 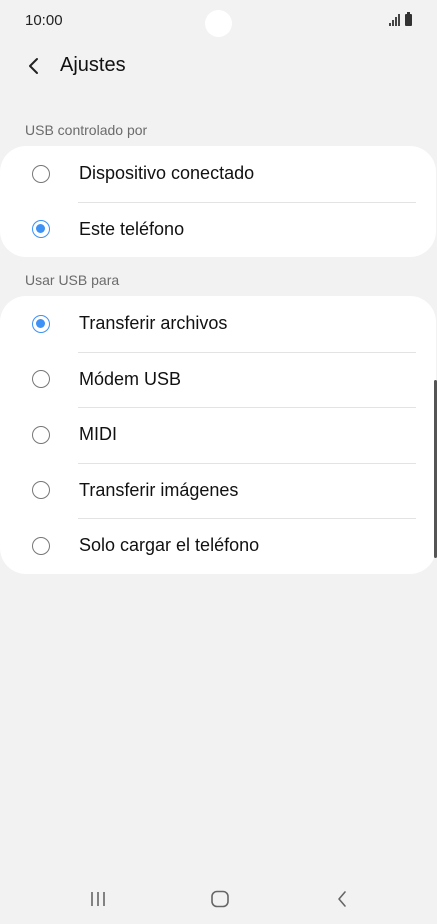 I want to click on option-label: Transferir archivos, so click(x=153, y=323).